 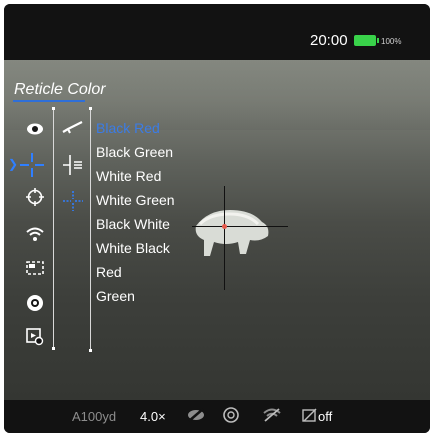 I want to click on reticle-color-icon, so click(x=73, y=203).